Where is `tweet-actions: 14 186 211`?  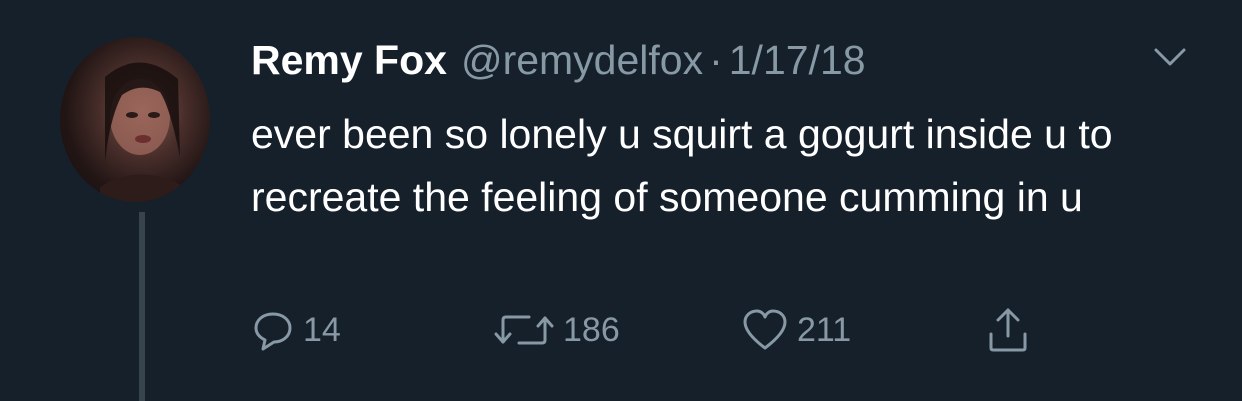 tweet-actions: 14 186 211 is located at coordinates (661, 330).